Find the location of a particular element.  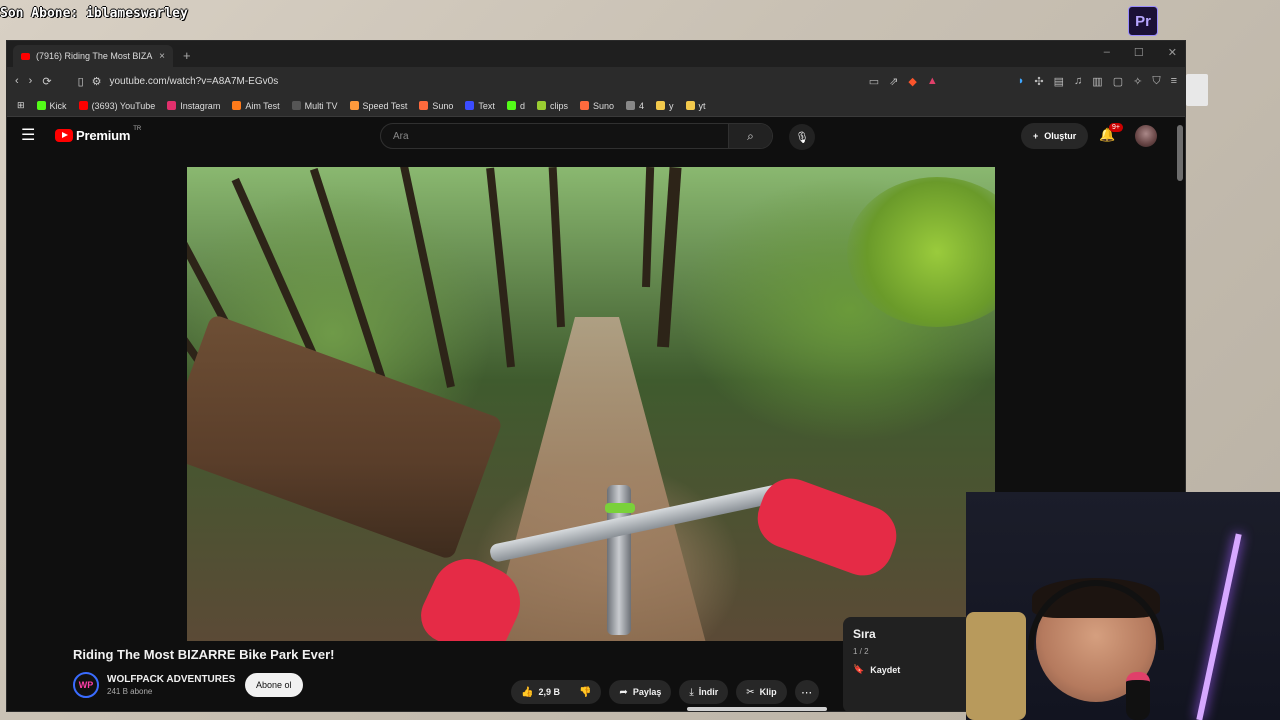

search-placeholder: Ara is located at coordinates (401, 136).